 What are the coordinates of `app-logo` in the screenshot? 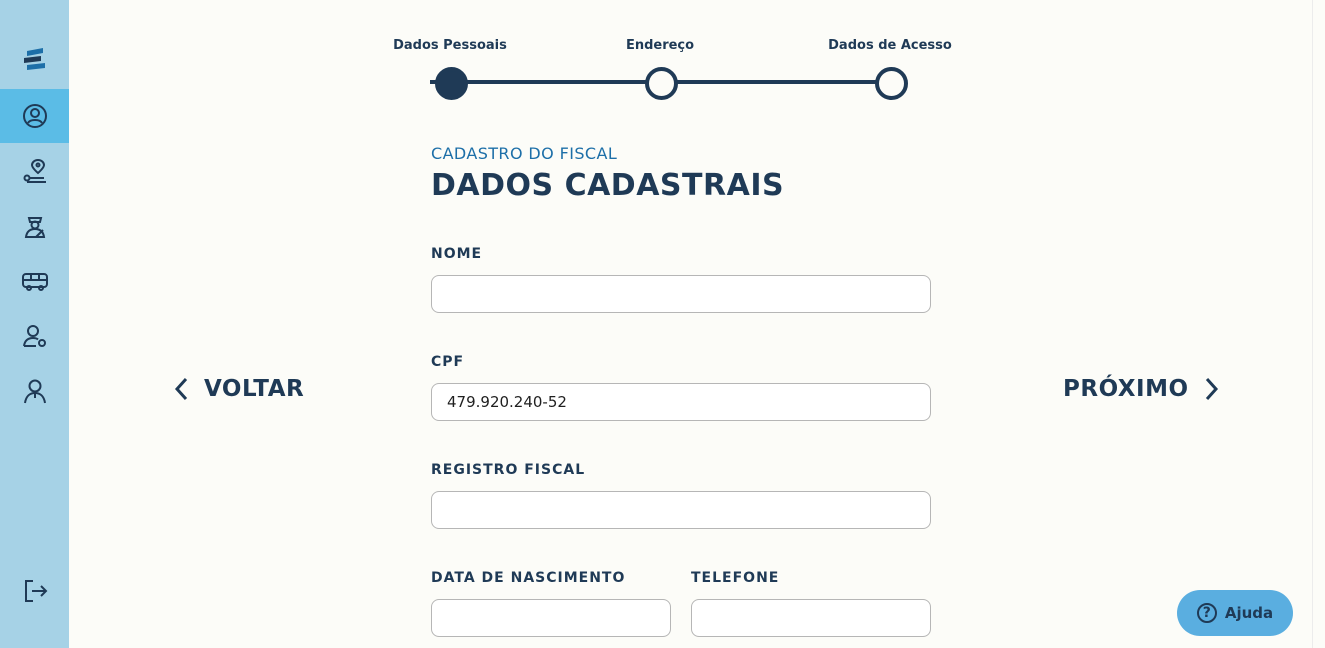 It's located at (34, 59).